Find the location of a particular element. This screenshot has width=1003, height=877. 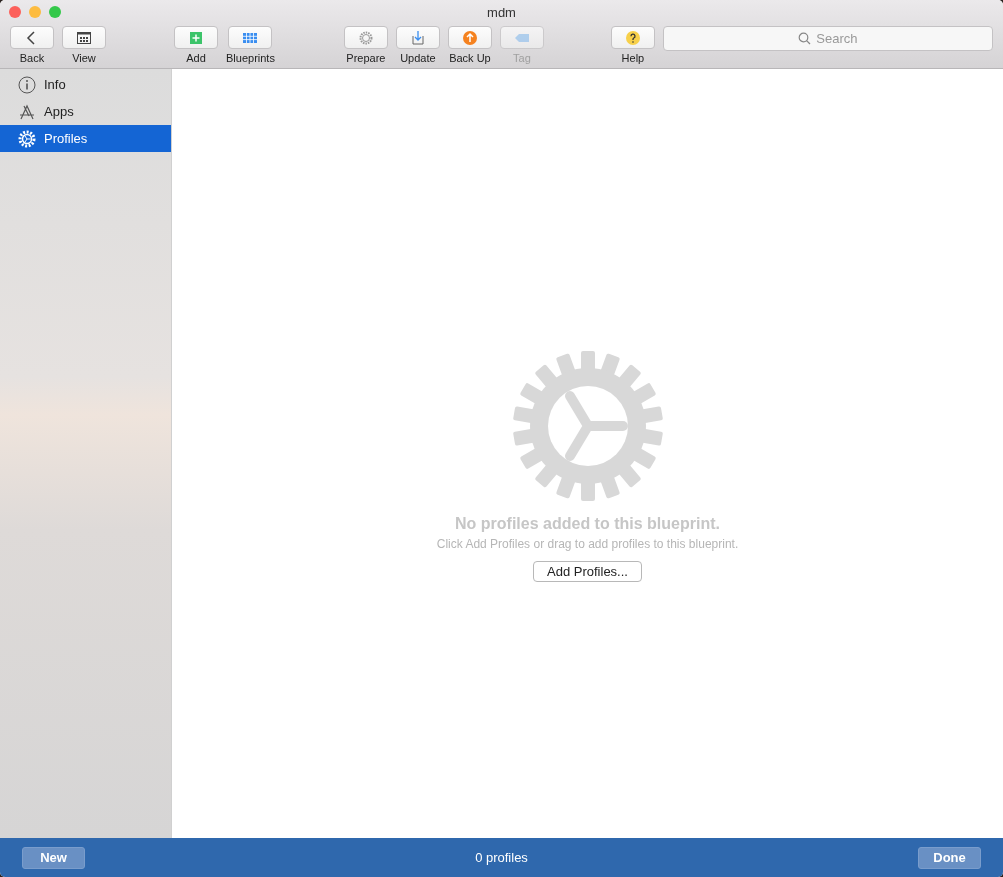

download-icon is located at coordinates (417, 37).